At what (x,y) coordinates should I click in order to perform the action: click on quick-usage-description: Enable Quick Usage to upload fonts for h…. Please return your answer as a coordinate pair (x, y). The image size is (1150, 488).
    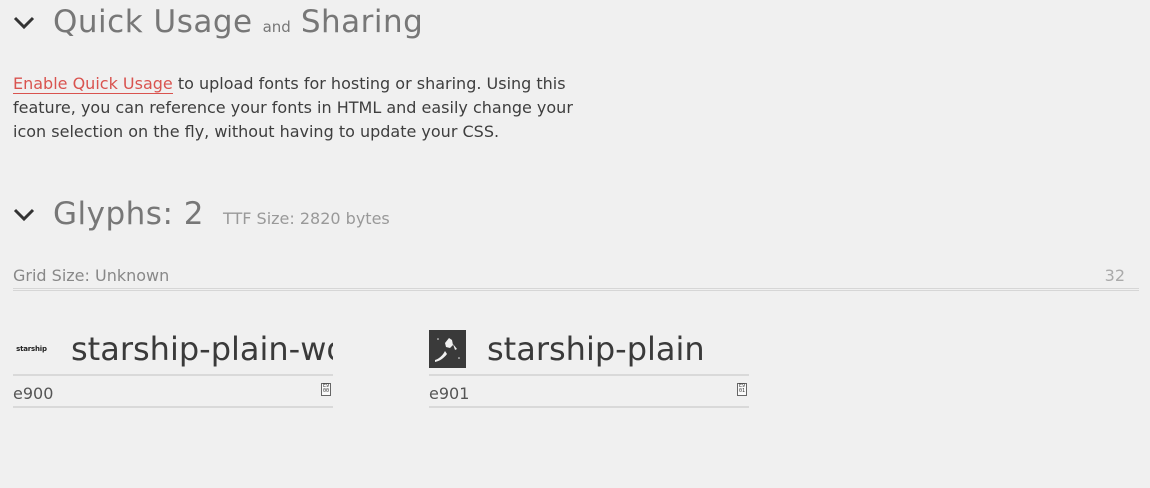
    Looking at the image, I should click on (303, 108).